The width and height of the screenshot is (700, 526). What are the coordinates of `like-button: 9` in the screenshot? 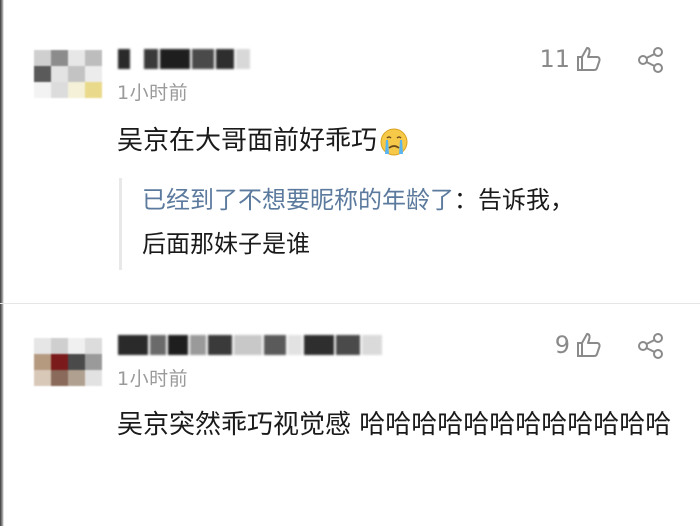 It's located at (578, 345).